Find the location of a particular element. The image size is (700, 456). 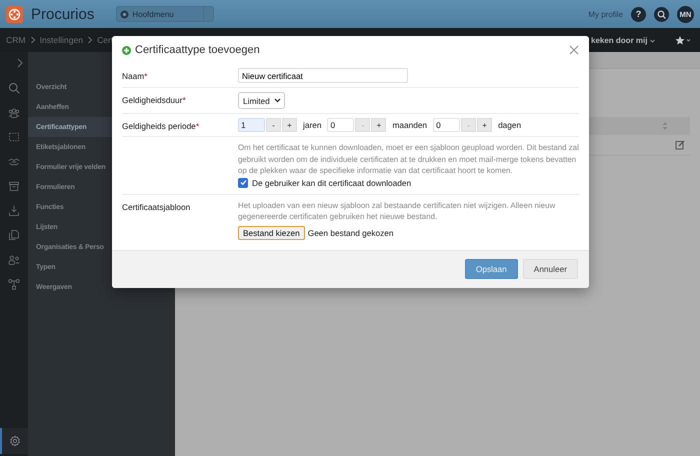

field-label: Geldigheidsduur* is located at coordinates (154, 101).